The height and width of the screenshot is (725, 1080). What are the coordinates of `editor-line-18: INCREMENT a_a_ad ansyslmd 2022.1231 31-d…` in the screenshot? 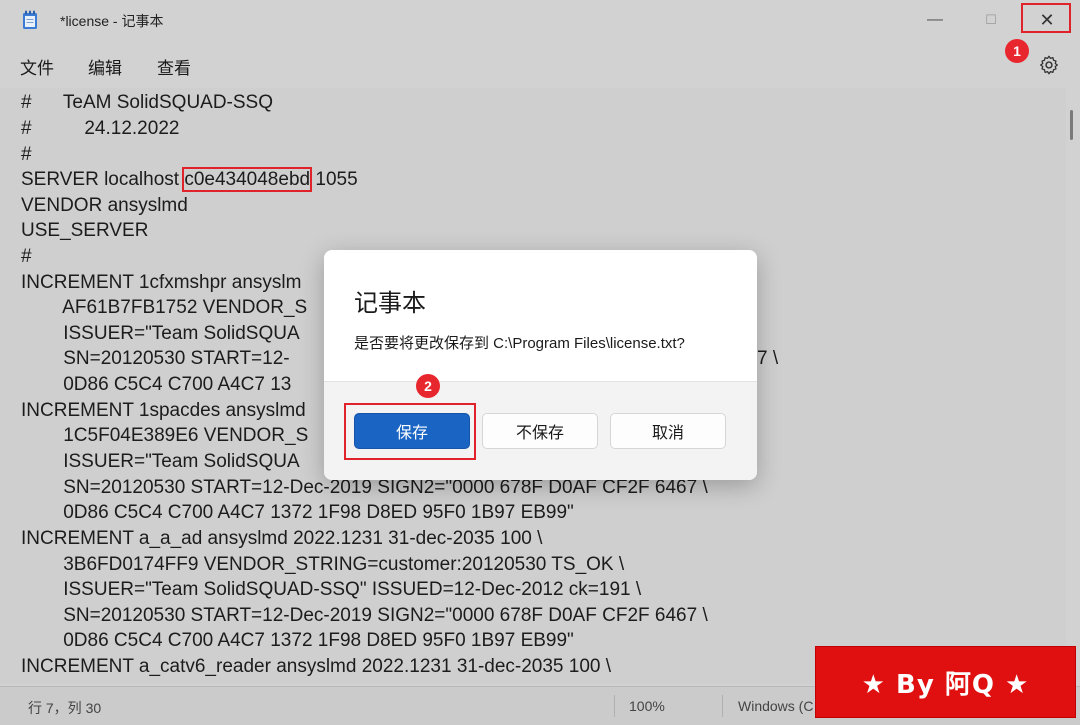 It's located at (282, 538).